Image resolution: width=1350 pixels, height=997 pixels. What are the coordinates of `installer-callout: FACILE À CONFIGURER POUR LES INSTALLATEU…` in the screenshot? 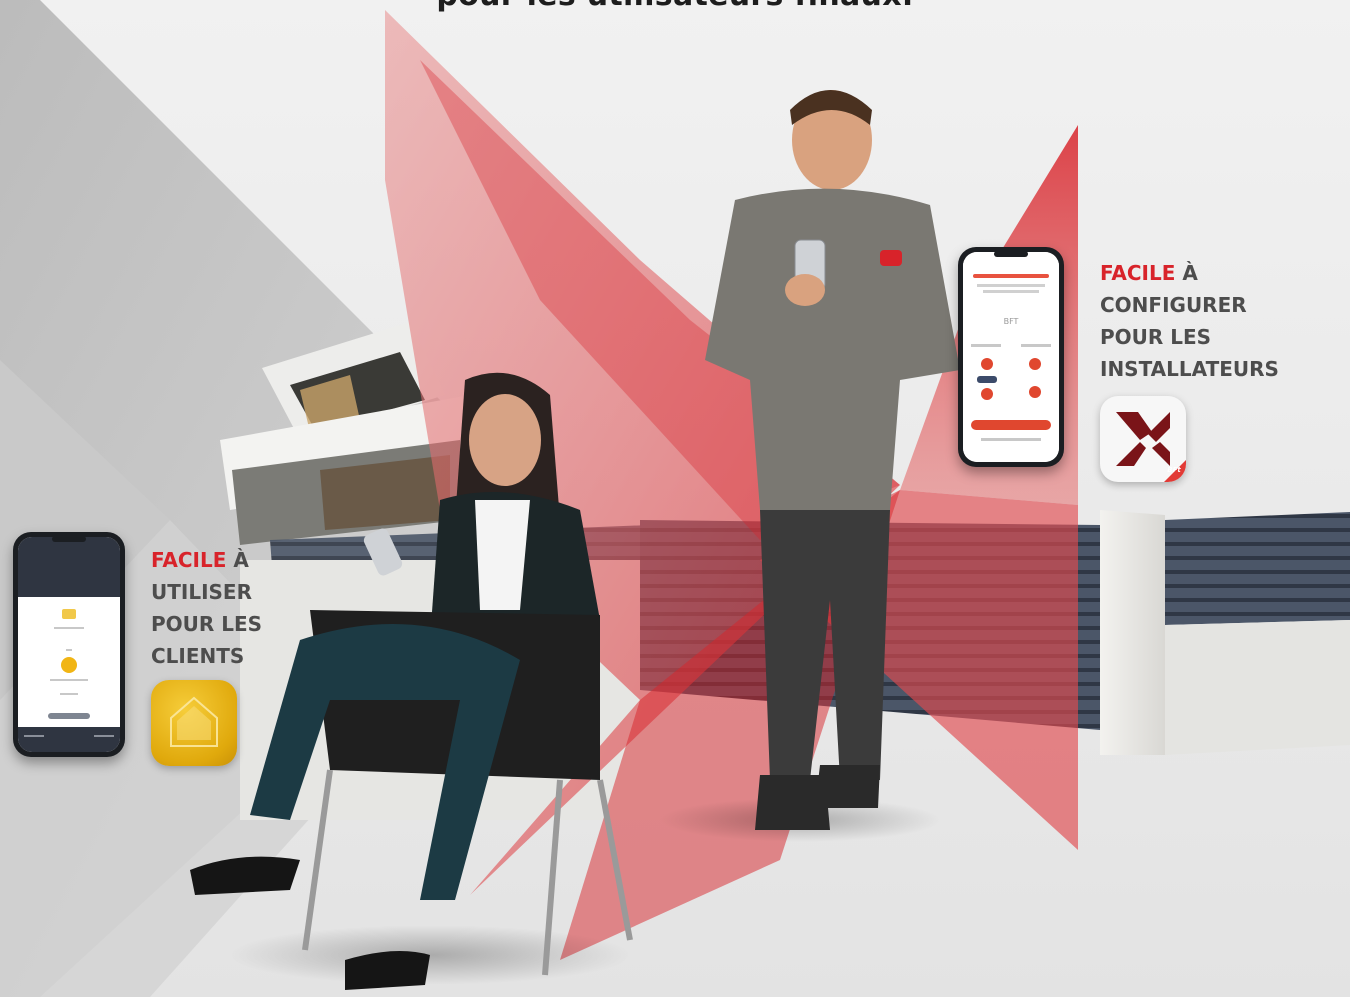 It's located at (1189, 321).